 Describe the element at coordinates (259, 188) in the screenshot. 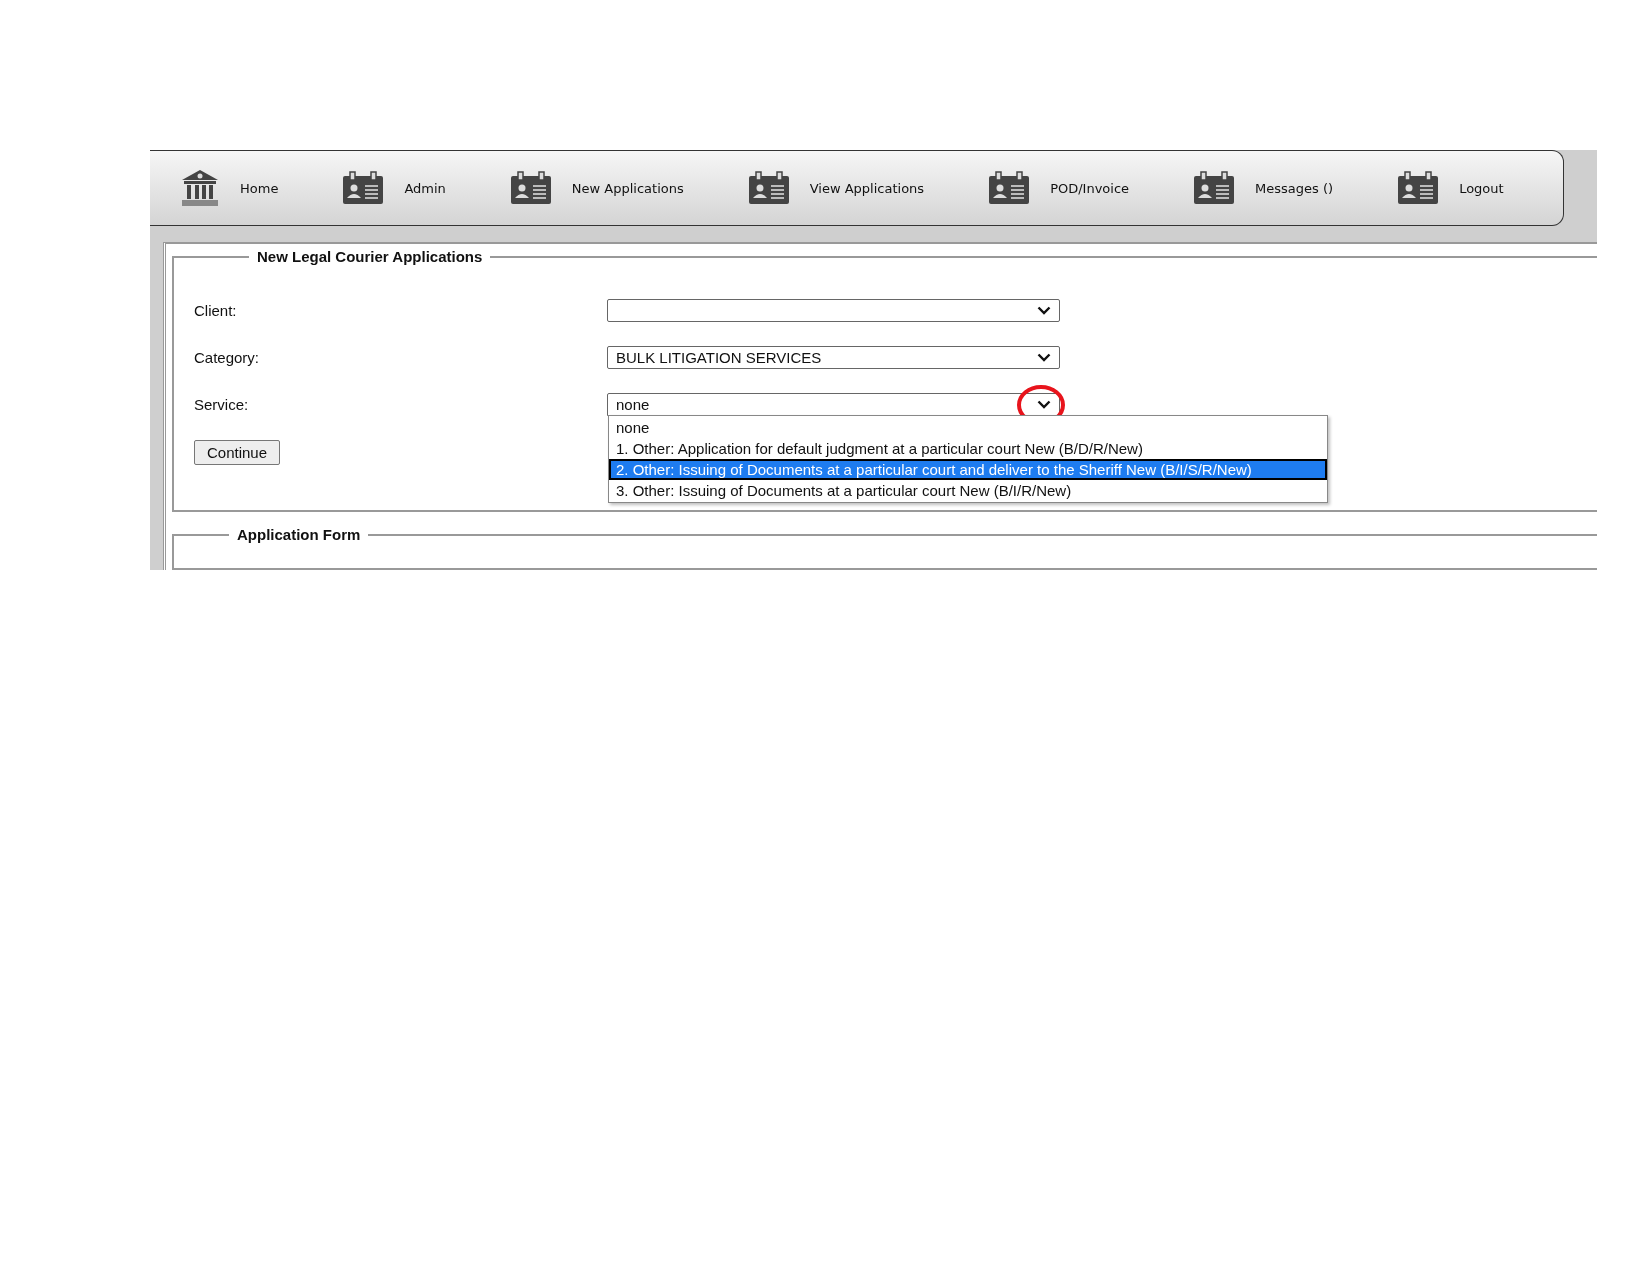

I see `nav-link: Home` at that location.